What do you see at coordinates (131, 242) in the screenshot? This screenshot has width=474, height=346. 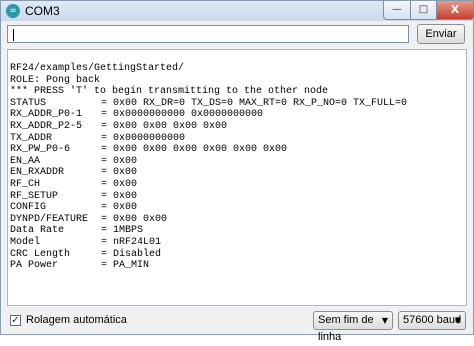 I see `console-line-value: = nRF24L01` at bounding box center [131, 242].